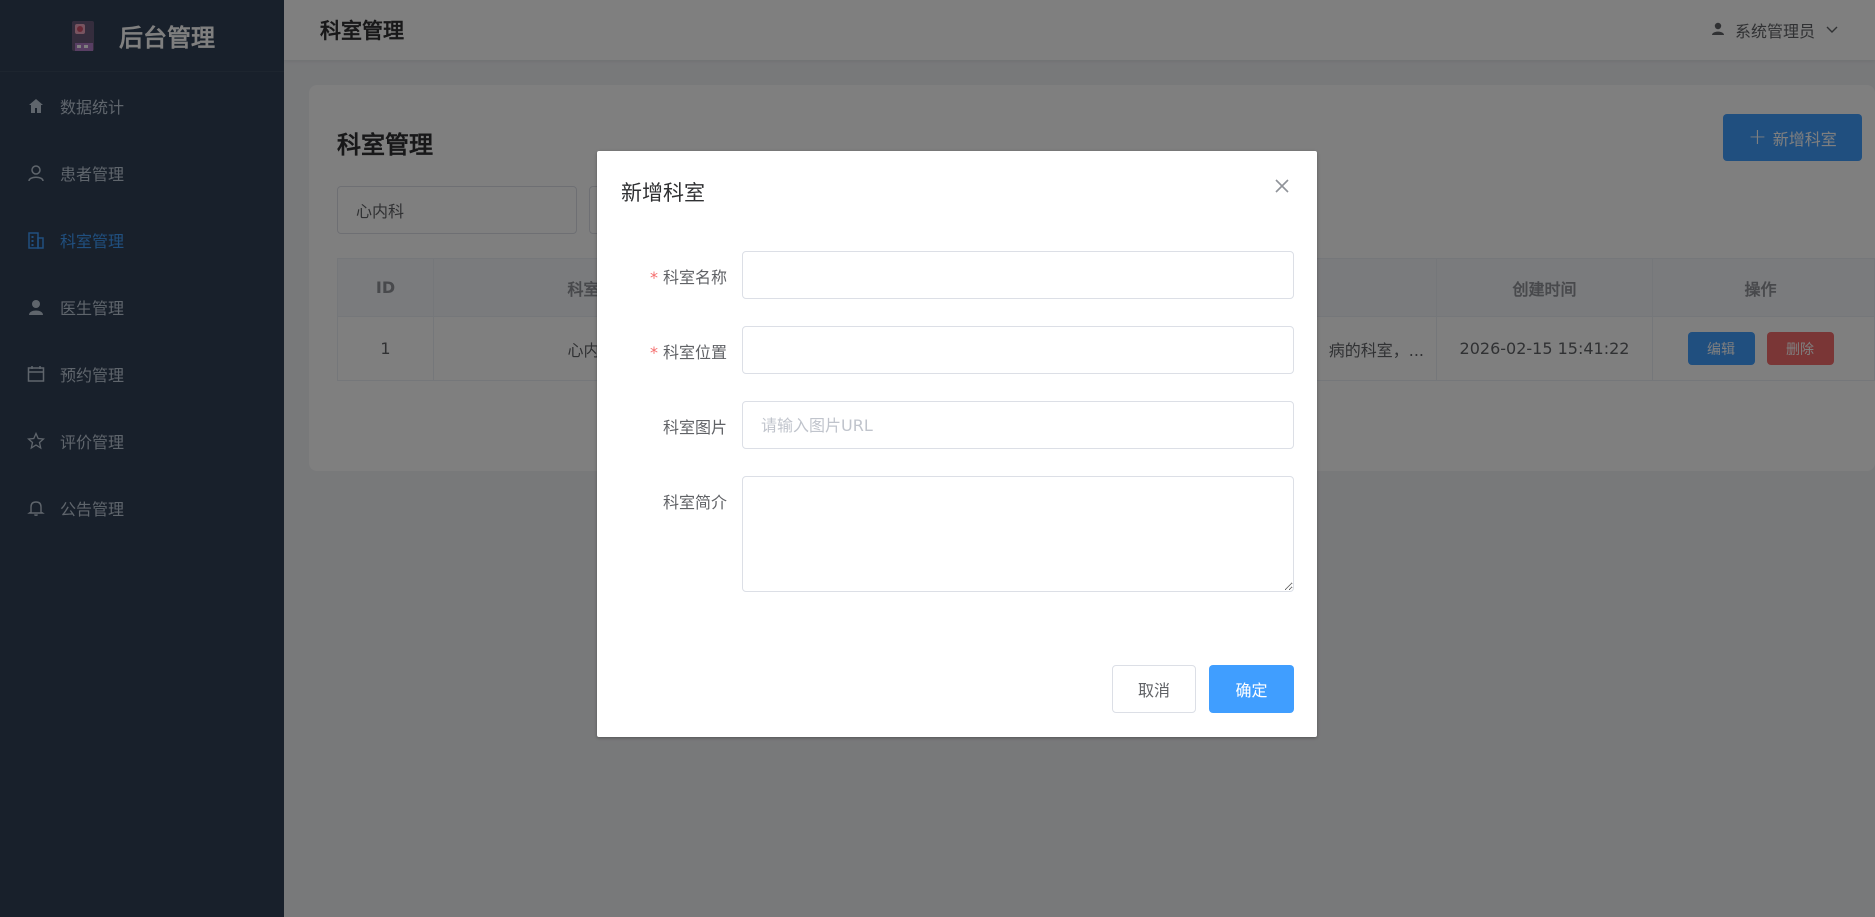 Image resolution: width=1875 pixels, height=917 pixels. Describe the element at coordinates (1282, 186) in the screenshot. I see `close-icon` at that location.